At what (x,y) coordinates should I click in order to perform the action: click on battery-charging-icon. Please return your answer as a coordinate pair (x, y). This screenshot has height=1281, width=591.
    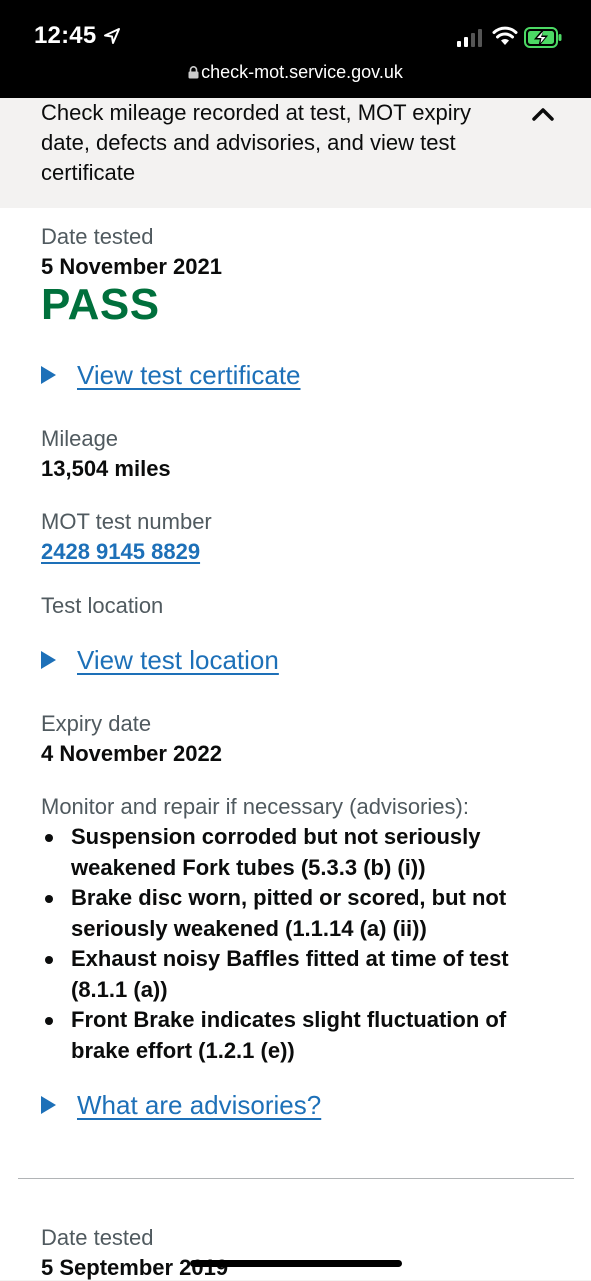
    Looking at the image, I should click on (543, 37).